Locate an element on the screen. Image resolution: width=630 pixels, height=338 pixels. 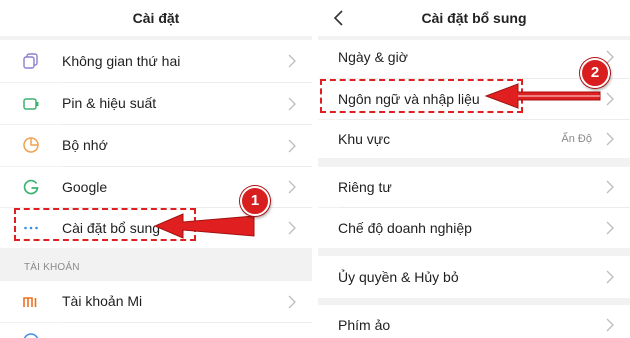
annotation-step-badge: 2 is located at coordinates (595, 73).